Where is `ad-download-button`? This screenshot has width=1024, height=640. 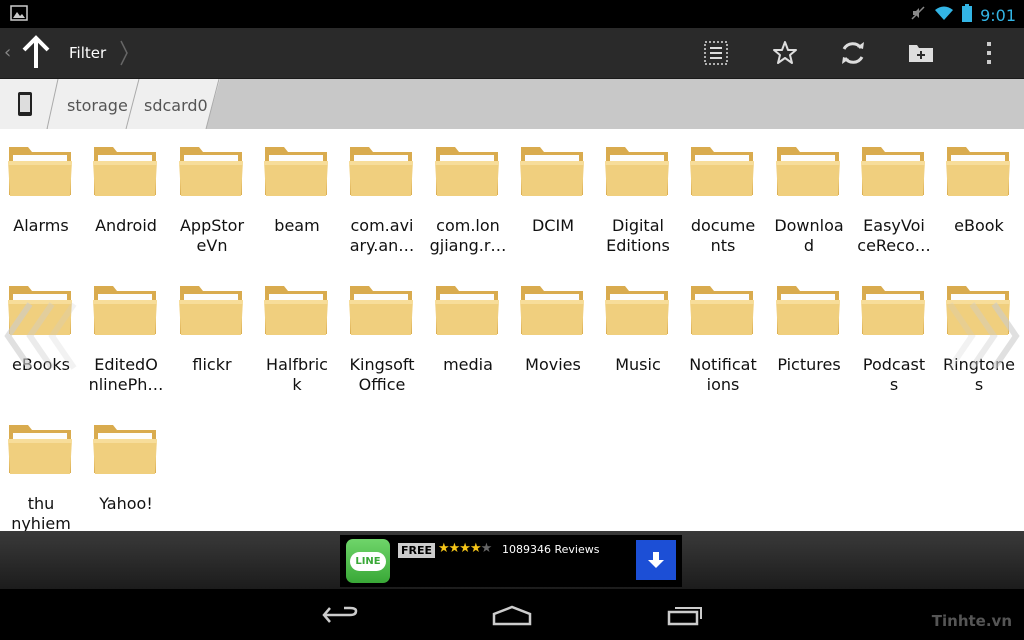
ad-download-button is located at coordinates (656, 560).